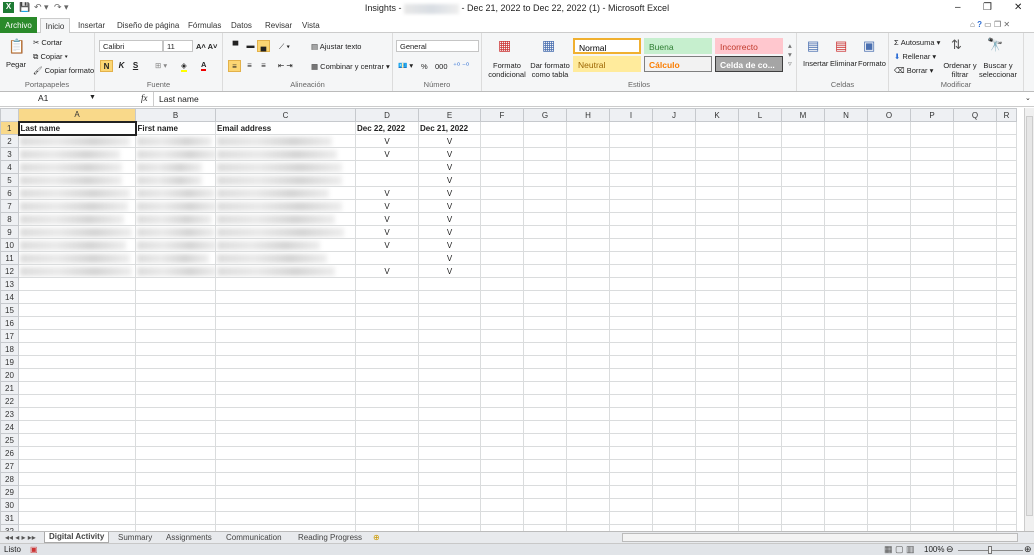  Describe the element at coordinates (424, 66) in the screenshot. I see `percent-button: %` at that location.